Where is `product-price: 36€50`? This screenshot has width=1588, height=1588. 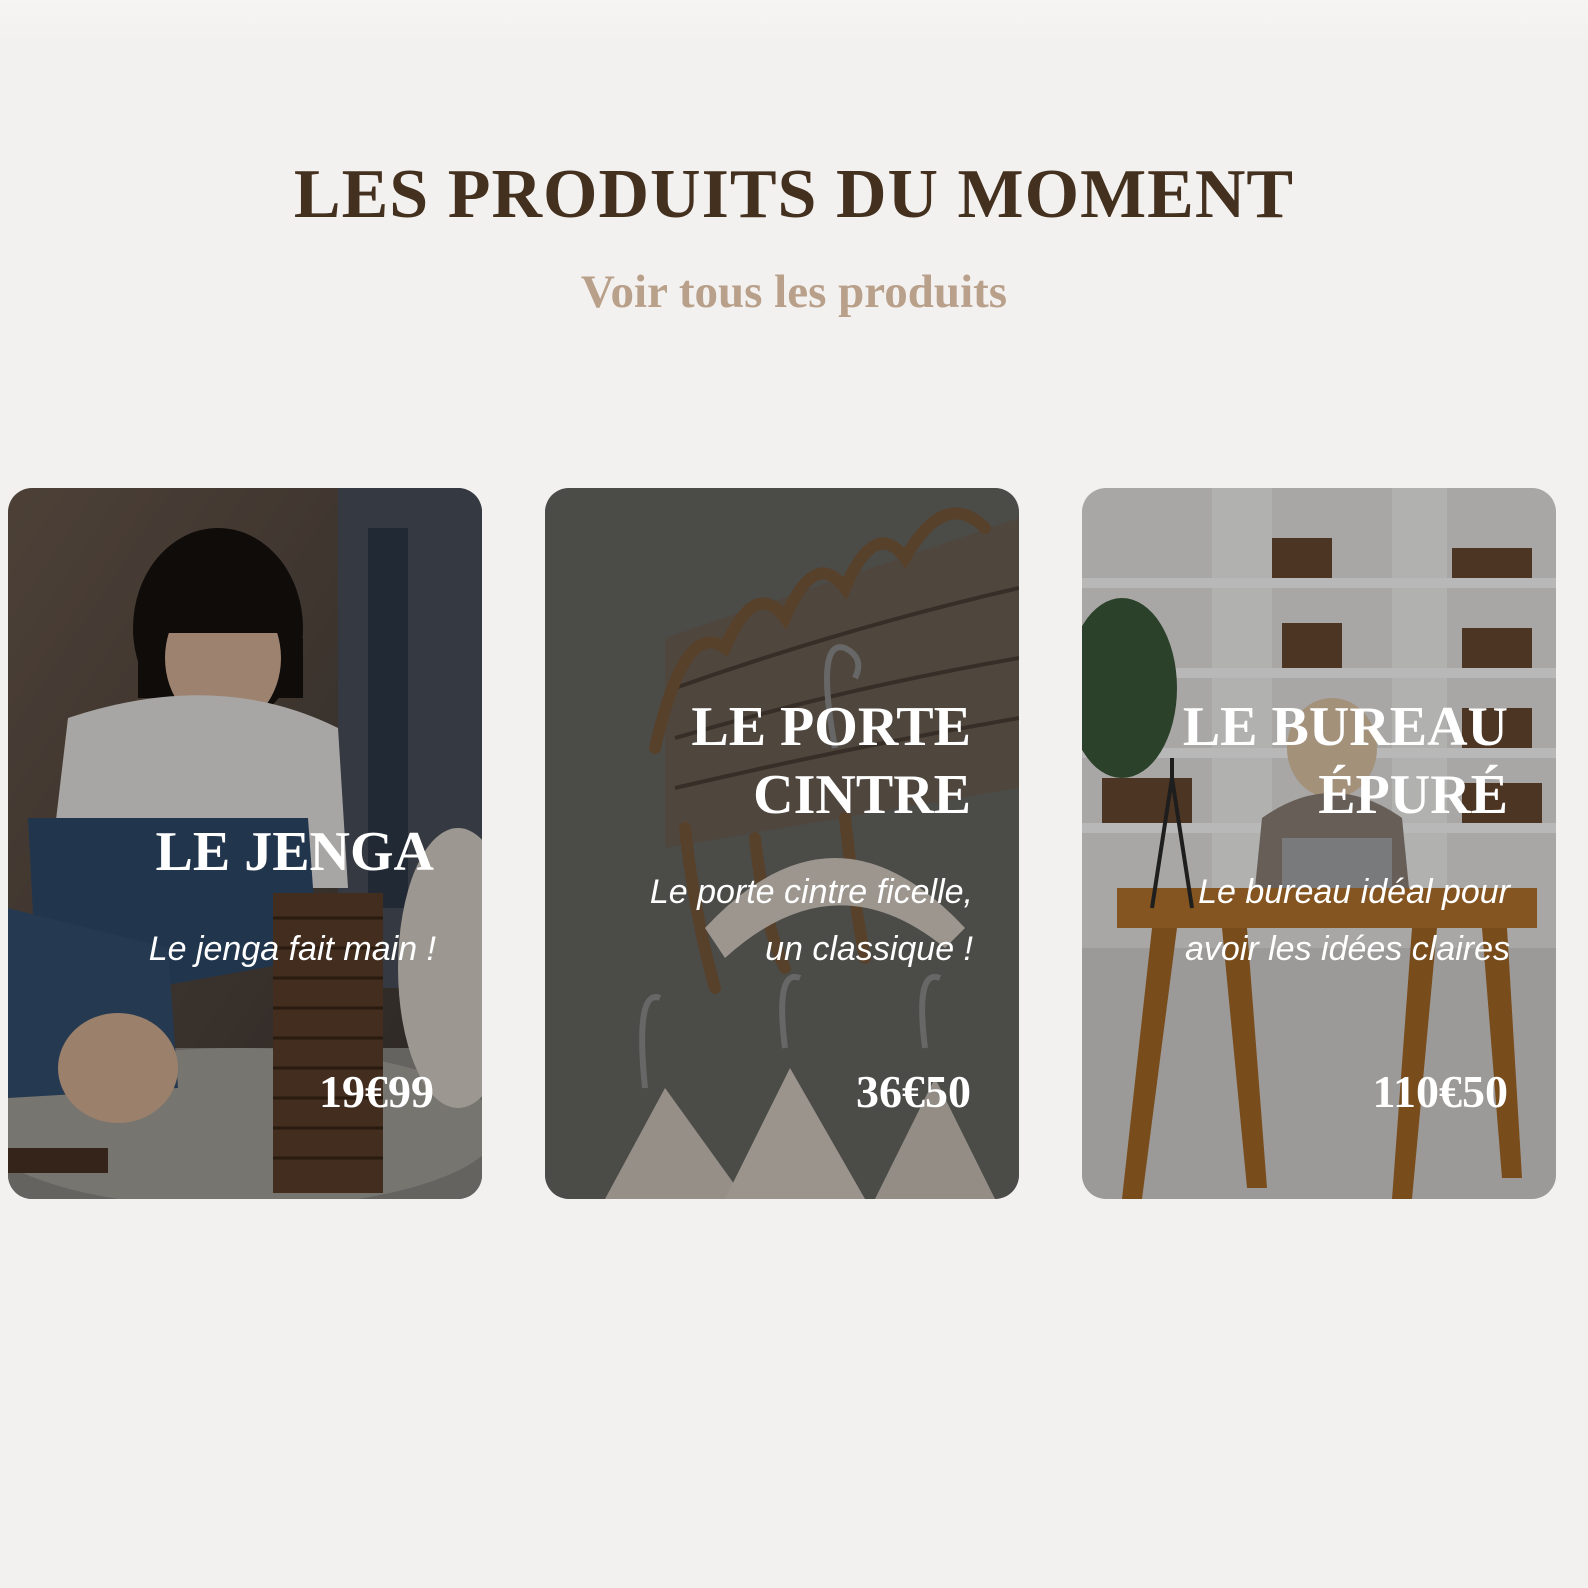
product-price: 36€50 is located at coordinates (913, 1091).